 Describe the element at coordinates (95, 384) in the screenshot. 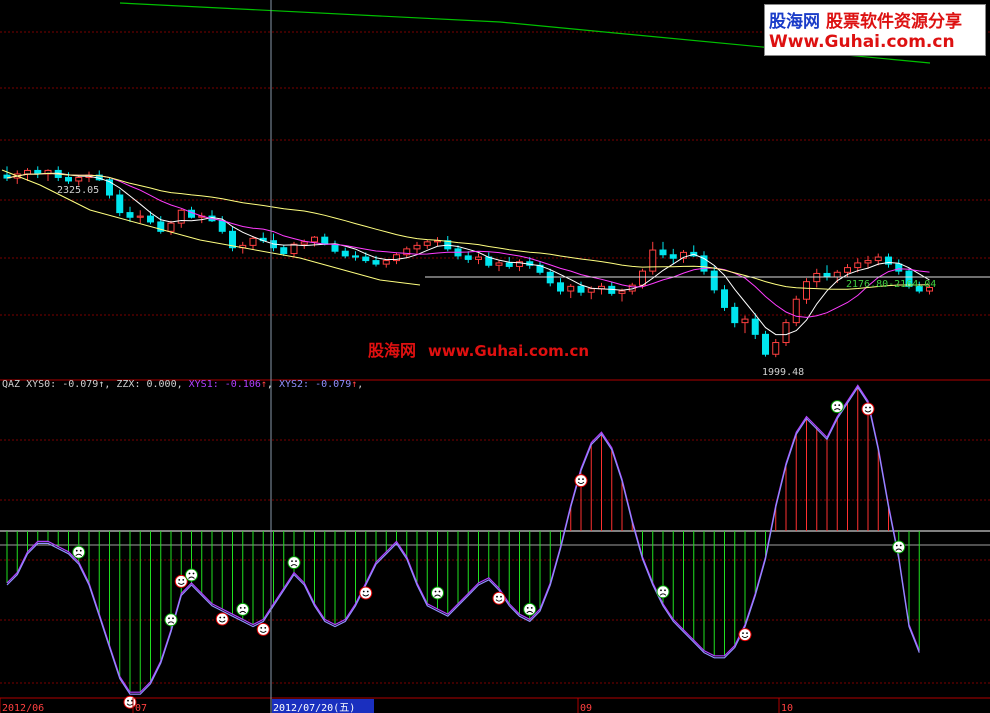

I see `header-part: QAZ XYS0: -0.079↑, ZZX: 0.000,` at that location.